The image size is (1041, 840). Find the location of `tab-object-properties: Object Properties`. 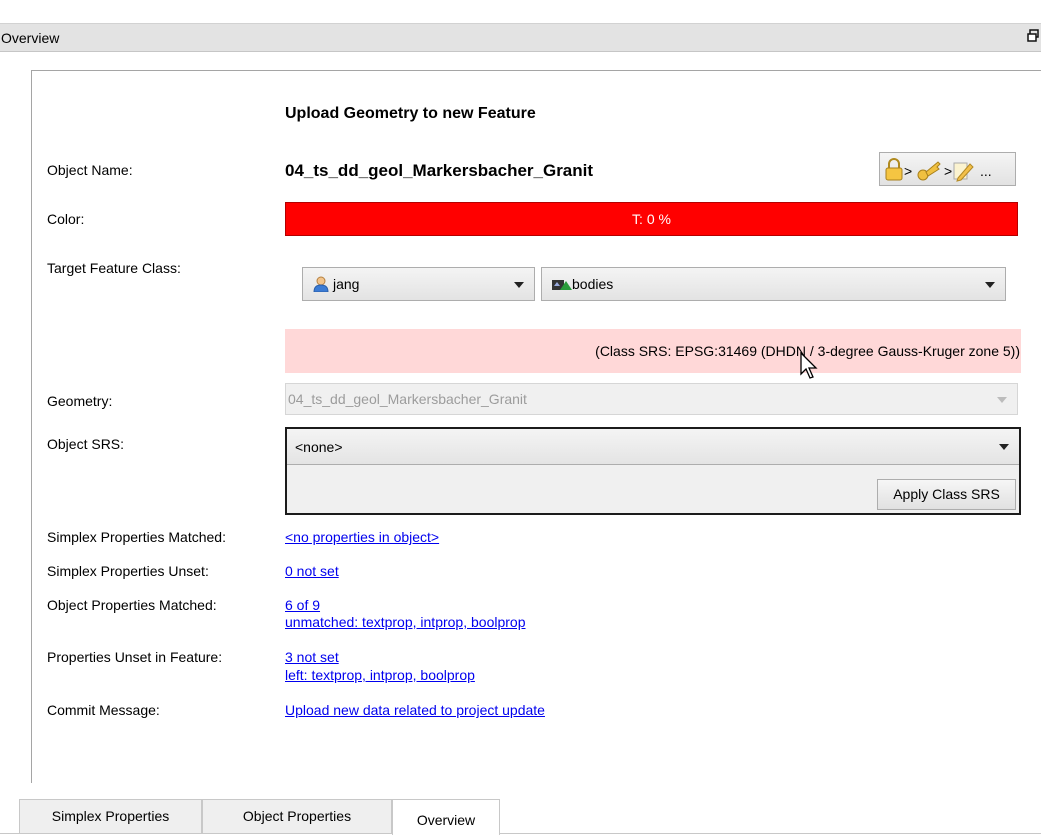

tab-object-properties: Object Properties is located at coordinates (297, 816).